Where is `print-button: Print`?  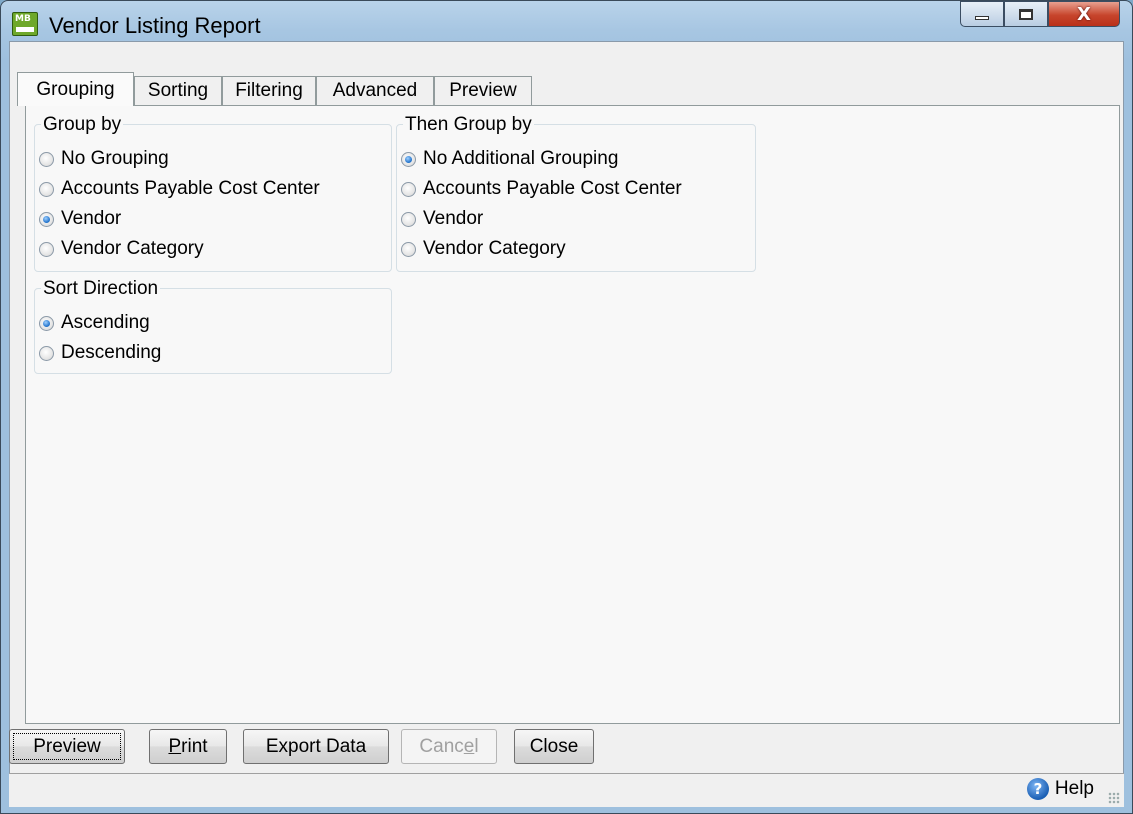
print-button: Print is located at coordinates (188, 746).